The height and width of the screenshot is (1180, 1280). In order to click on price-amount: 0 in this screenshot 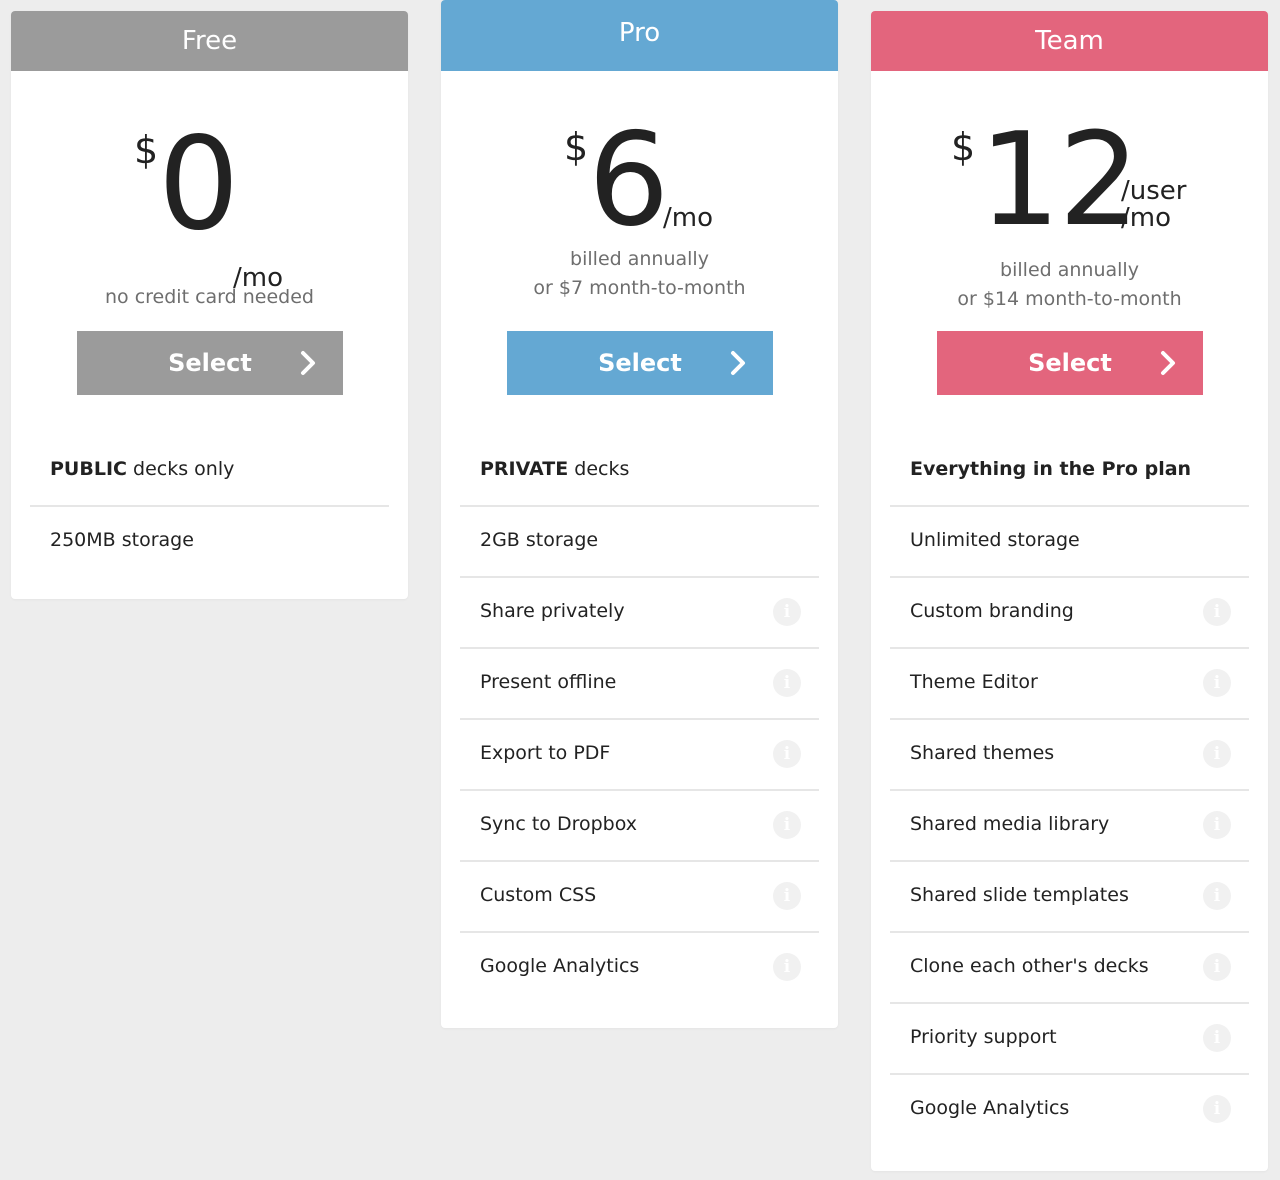, I will do `click(198, 184)`.